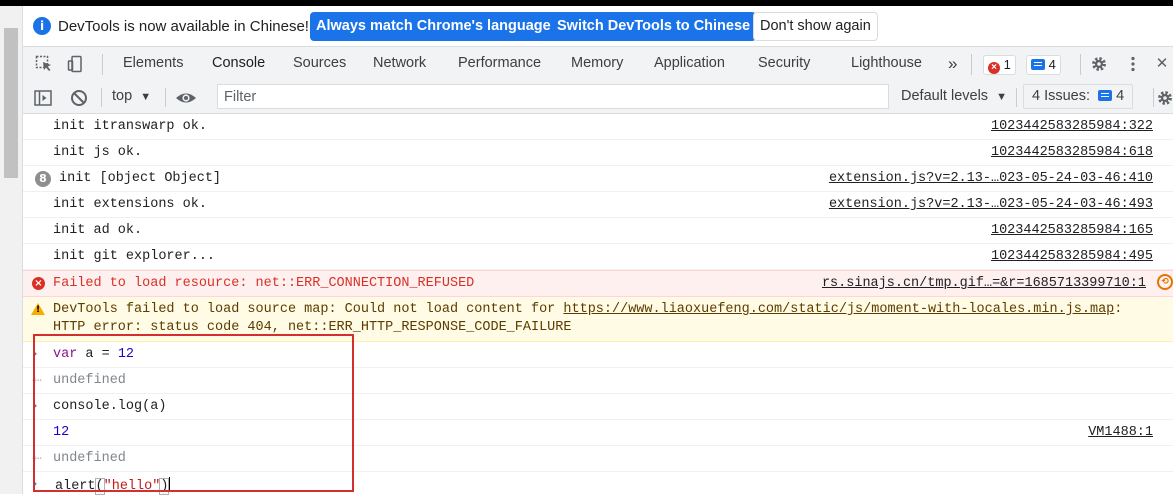  Describe the element at coordinates (122, 96) in the screenshot. I see `context-value: top` at that location.